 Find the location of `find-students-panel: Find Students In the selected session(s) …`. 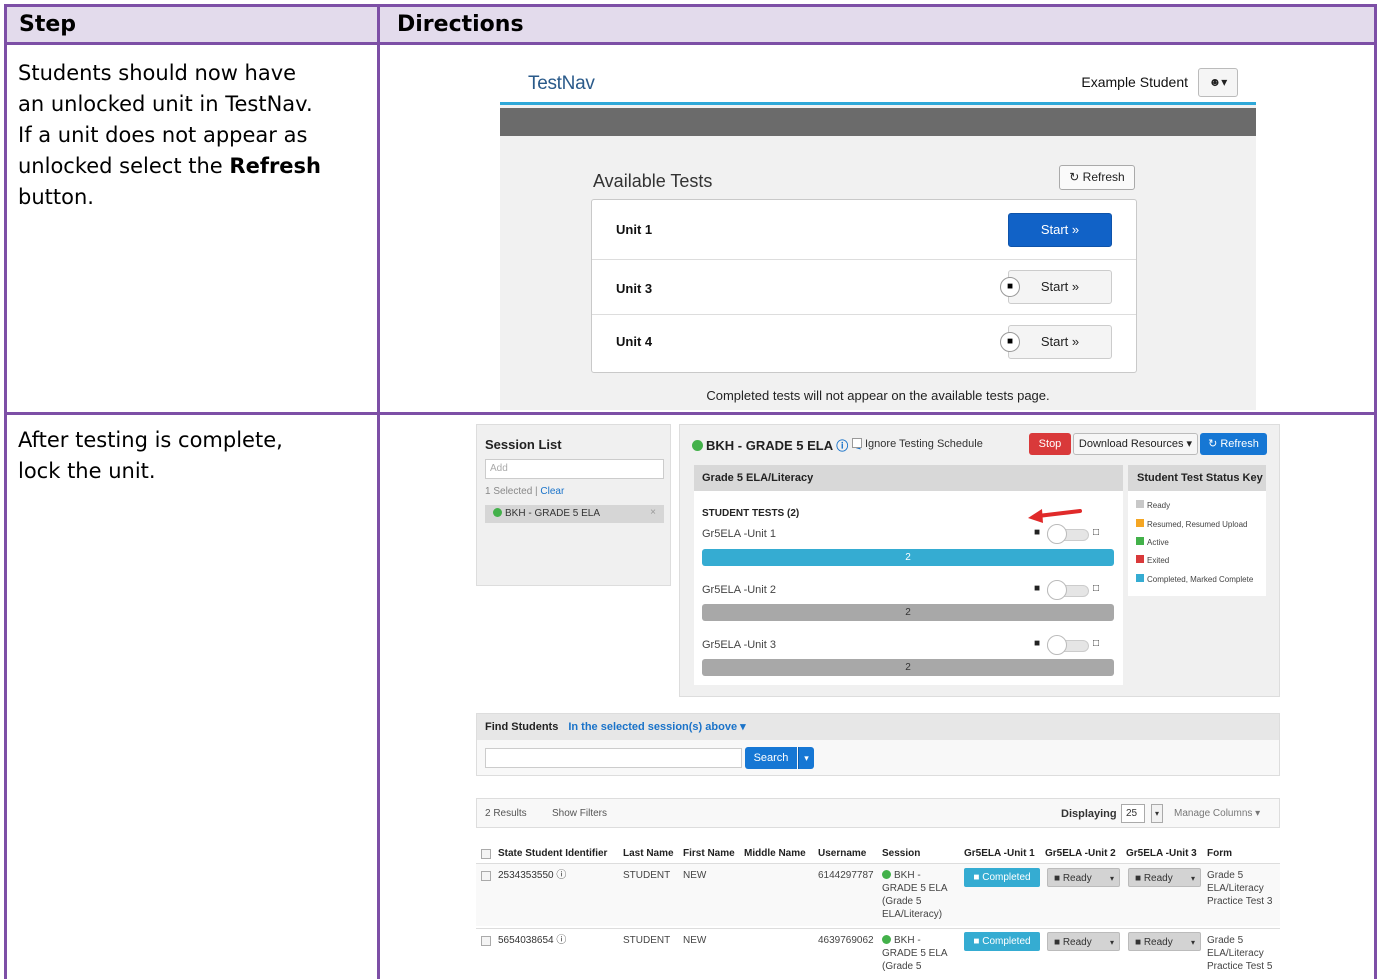

find-students-panel: Find Students In the selected session(s) … is located at coordinates (878, 744).